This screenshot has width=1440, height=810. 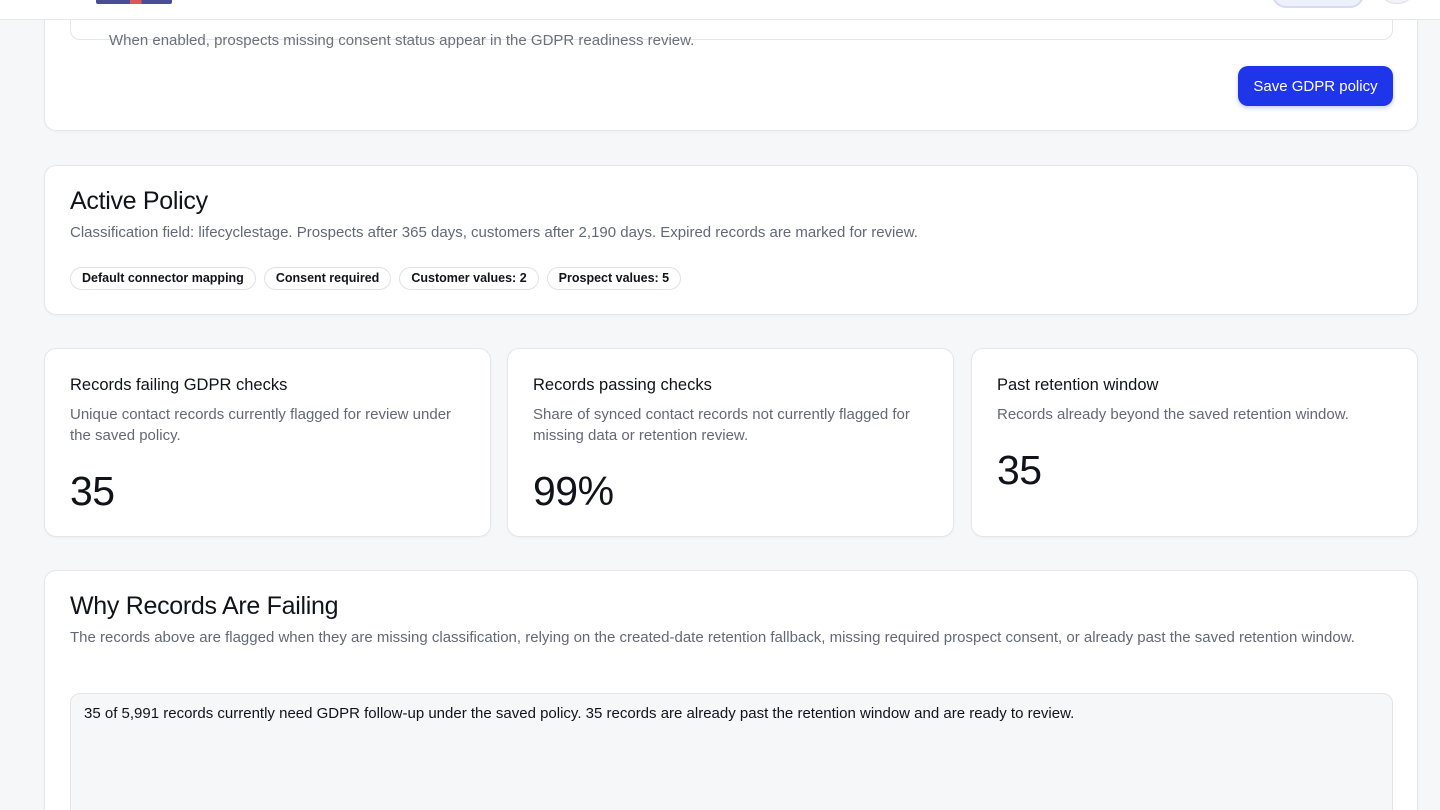 What do you see at coordinates (1397, 2) in the screenshot?
I see `avatar` at bounding box center [1397, 2].